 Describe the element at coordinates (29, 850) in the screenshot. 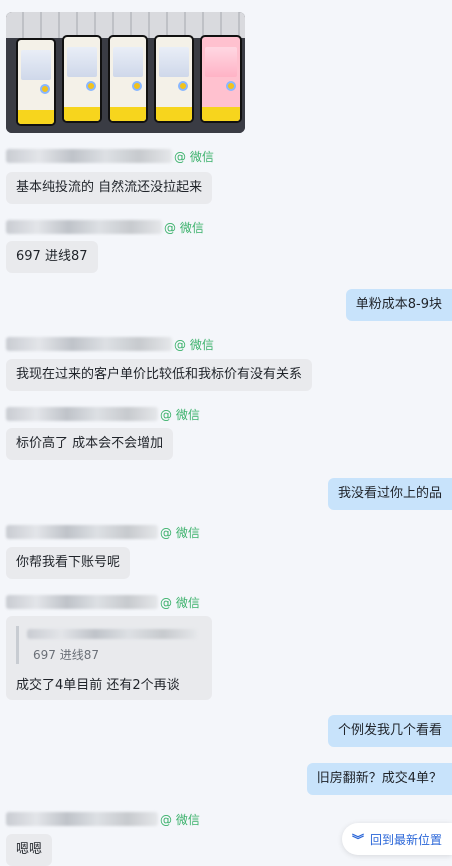

I see `message-bubble: 嗯嗯` at that location.